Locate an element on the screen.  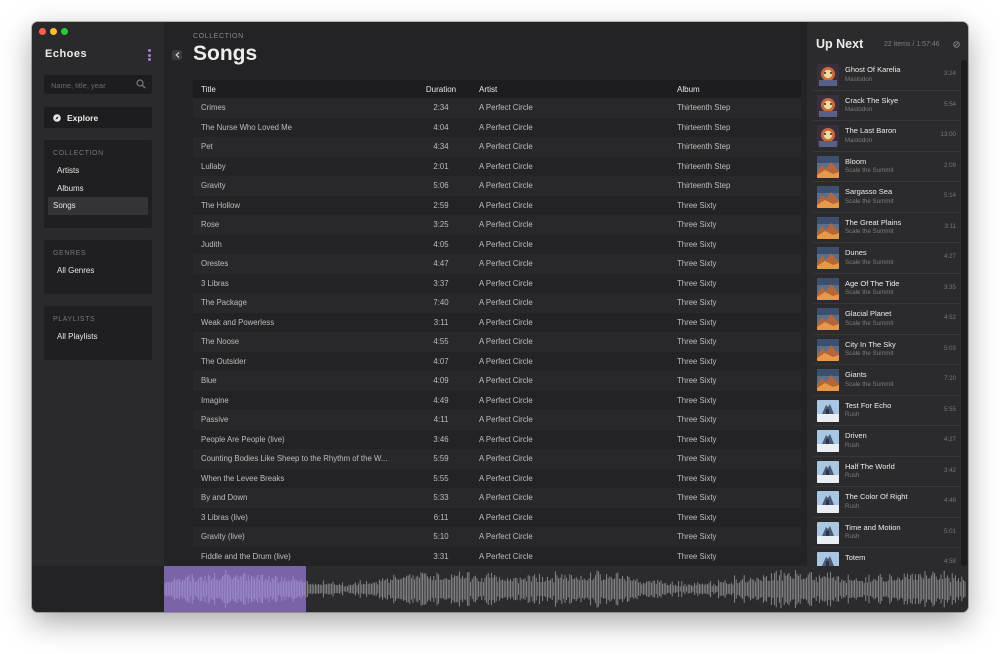
sidebar-item-songs: Songs is located at coordinates (98, 206).